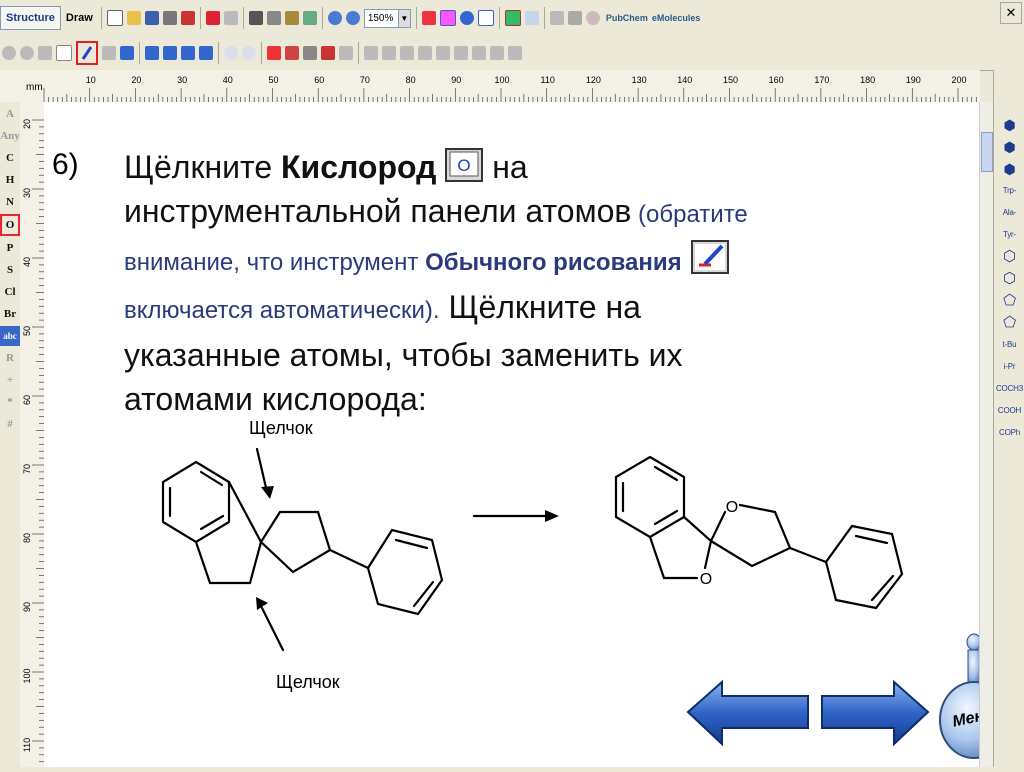 The image size is (1024, 772). Describe the element at coordinates (1009, 367) in the screenshot. I see `template-i-pr: i-Pr` at that location.